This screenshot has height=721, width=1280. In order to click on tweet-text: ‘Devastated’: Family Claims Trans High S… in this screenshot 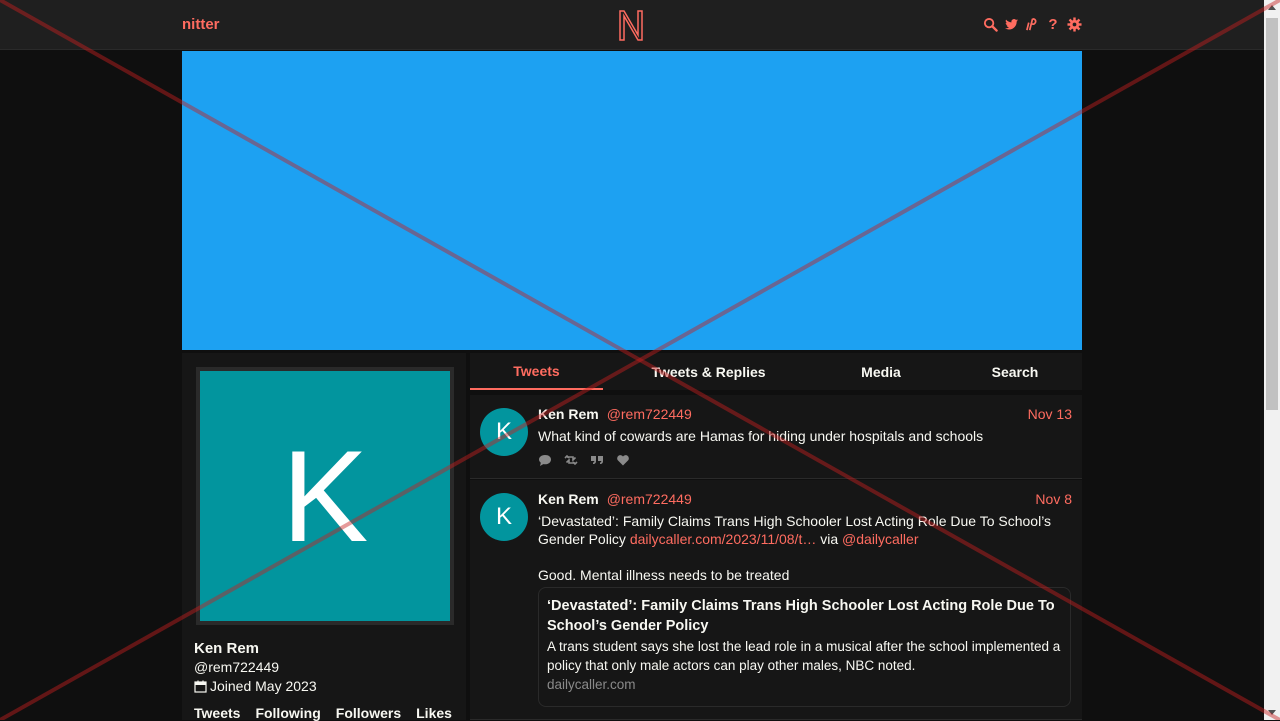, I will do `click(805, 548)`.